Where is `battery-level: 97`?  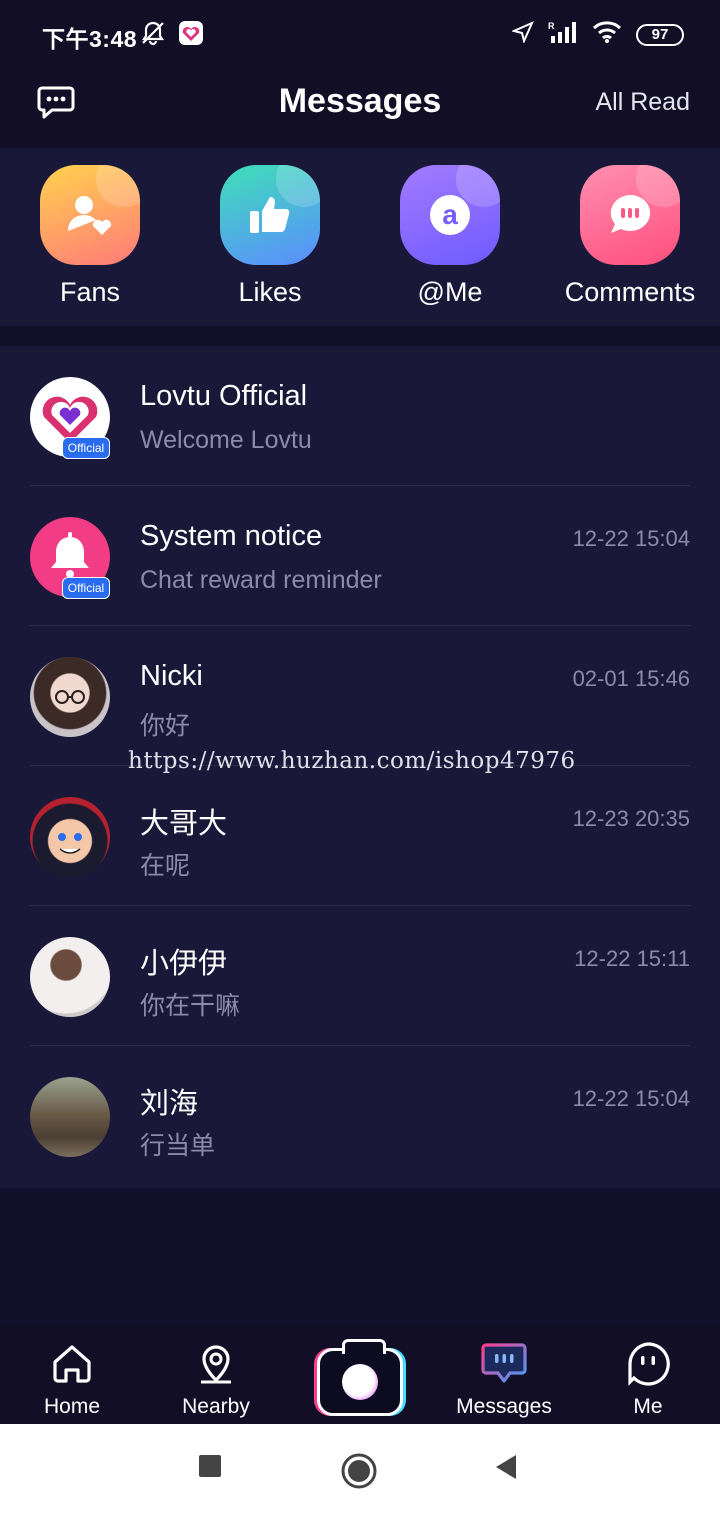 battery-level: 97 is located at coordinates (660, 34).